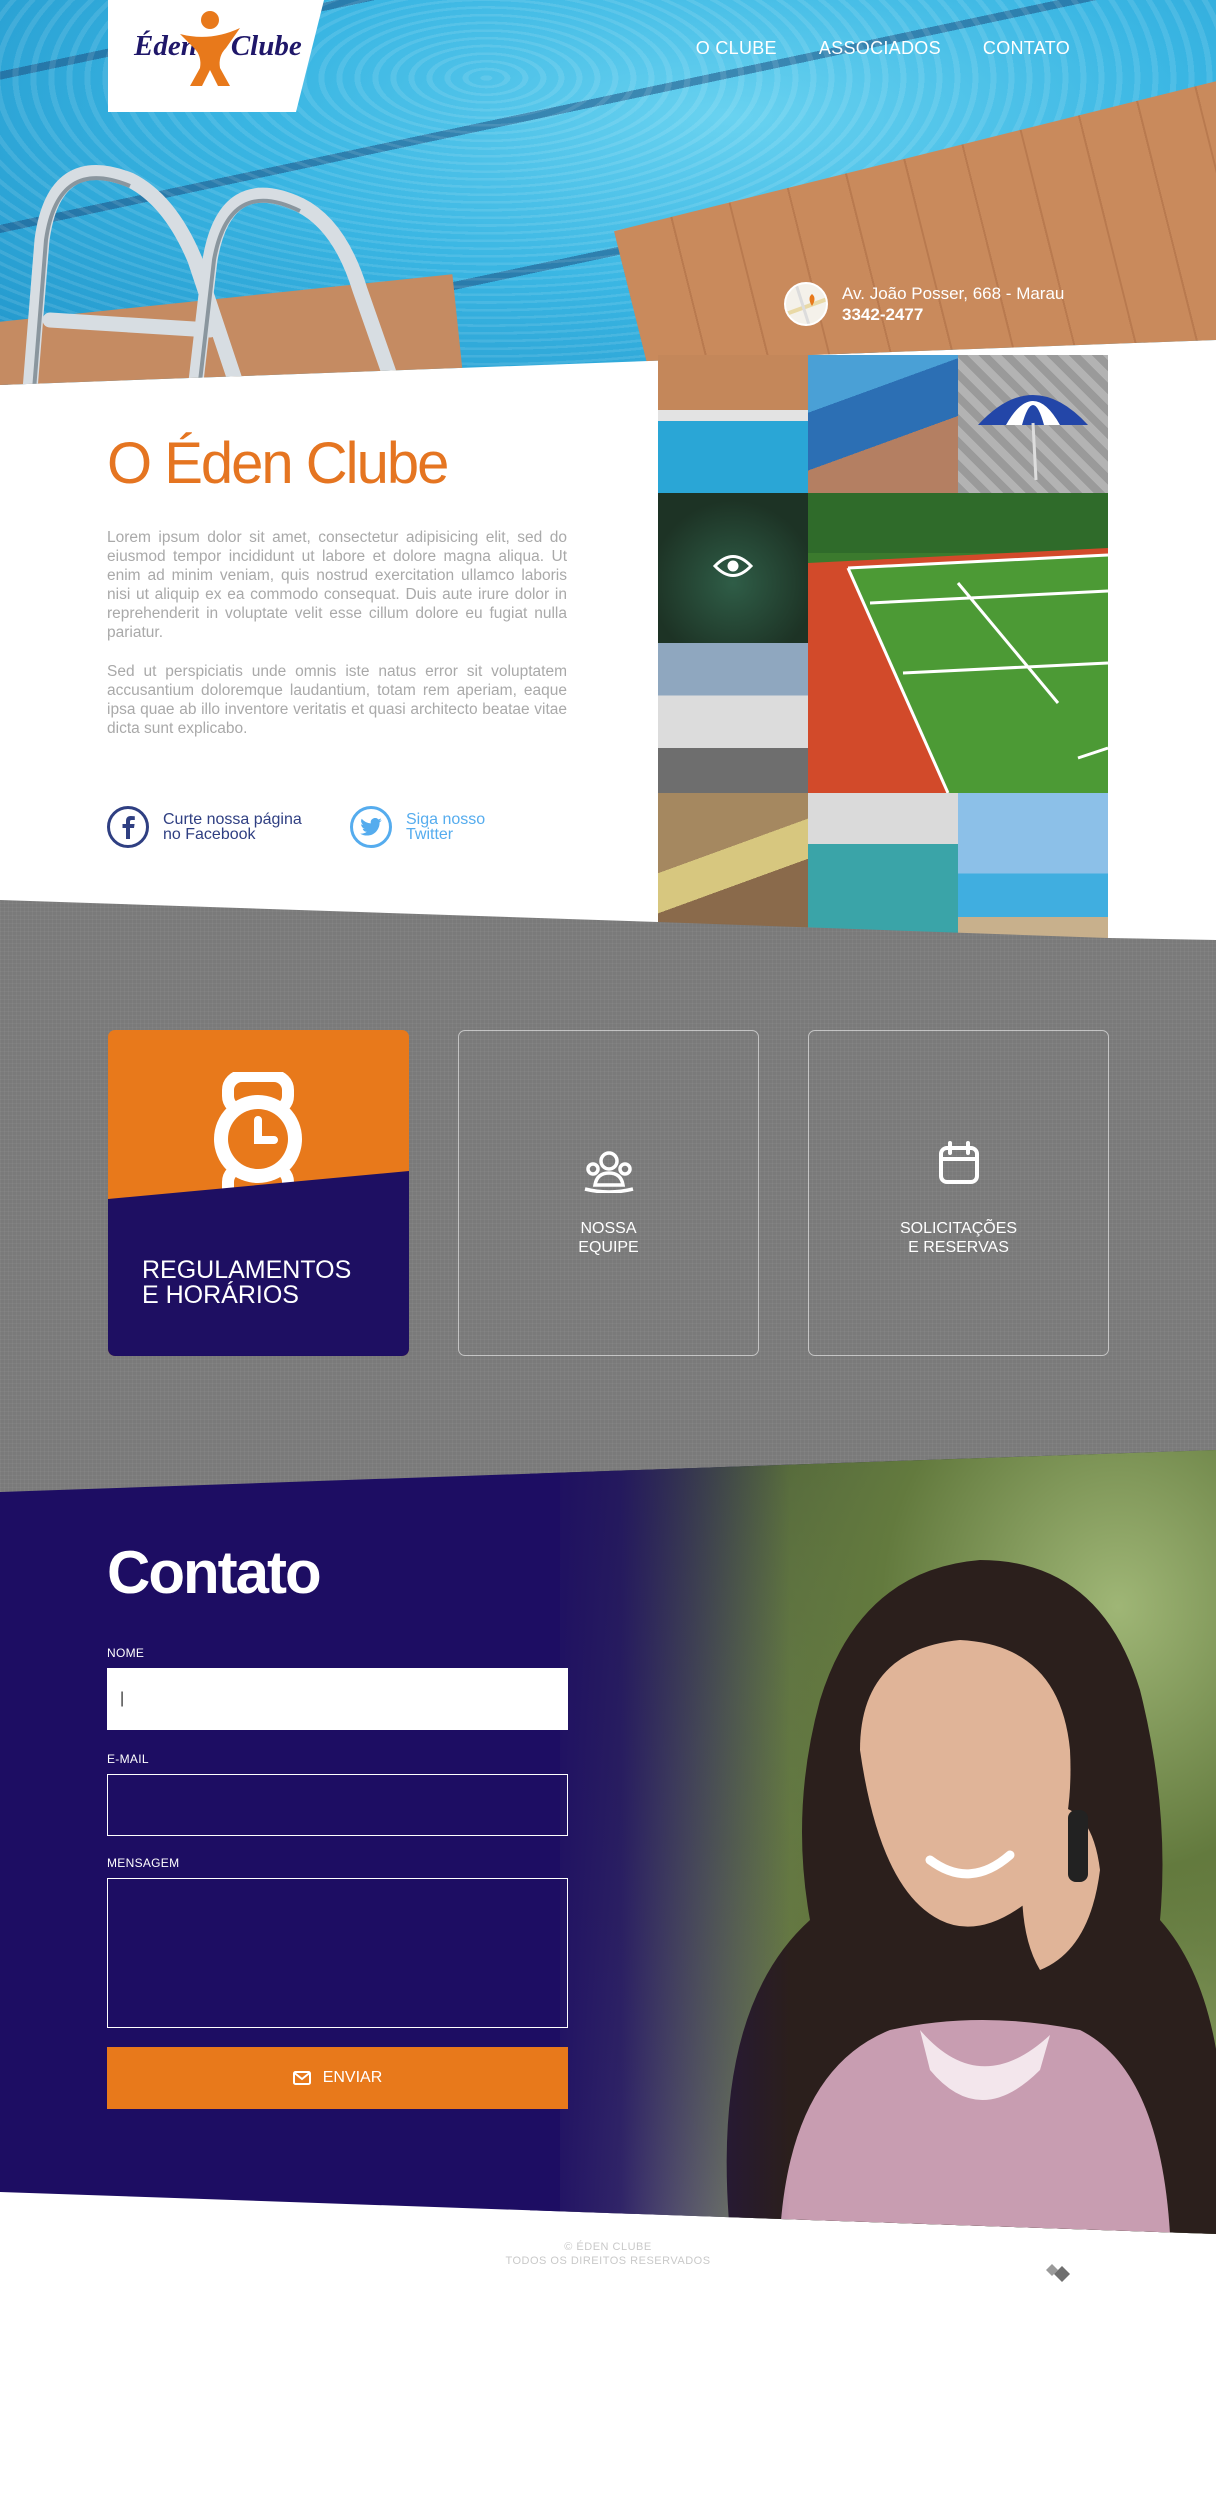 This screenshot has height=2500, width=1216. Describe the element at coordinates (128, 1759) in the screenshot. I see `email-label: E-MAIL` at that location.